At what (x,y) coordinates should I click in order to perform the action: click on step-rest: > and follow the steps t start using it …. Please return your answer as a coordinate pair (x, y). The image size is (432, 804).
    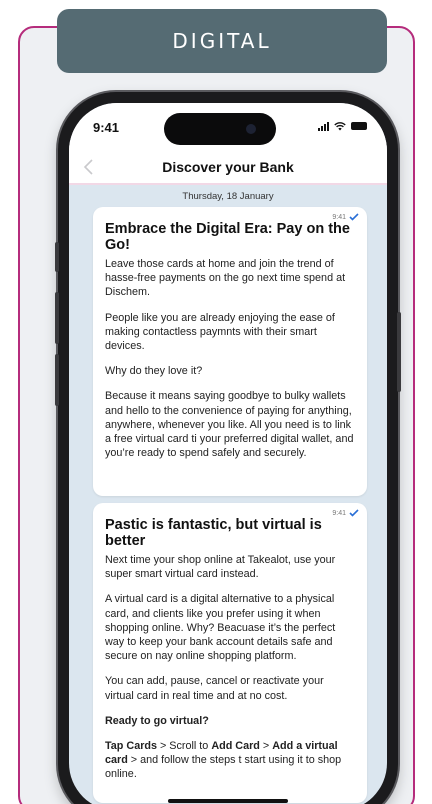
    Looking at the image, I should click on (223, 767).